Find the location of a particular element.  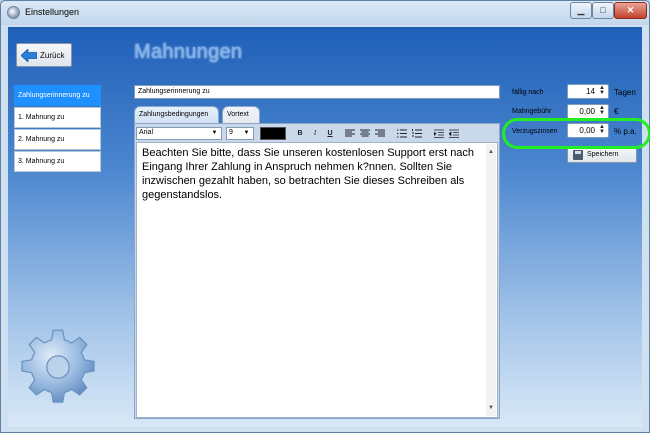

numbered-list-icon is located at coordinates (417, 133).